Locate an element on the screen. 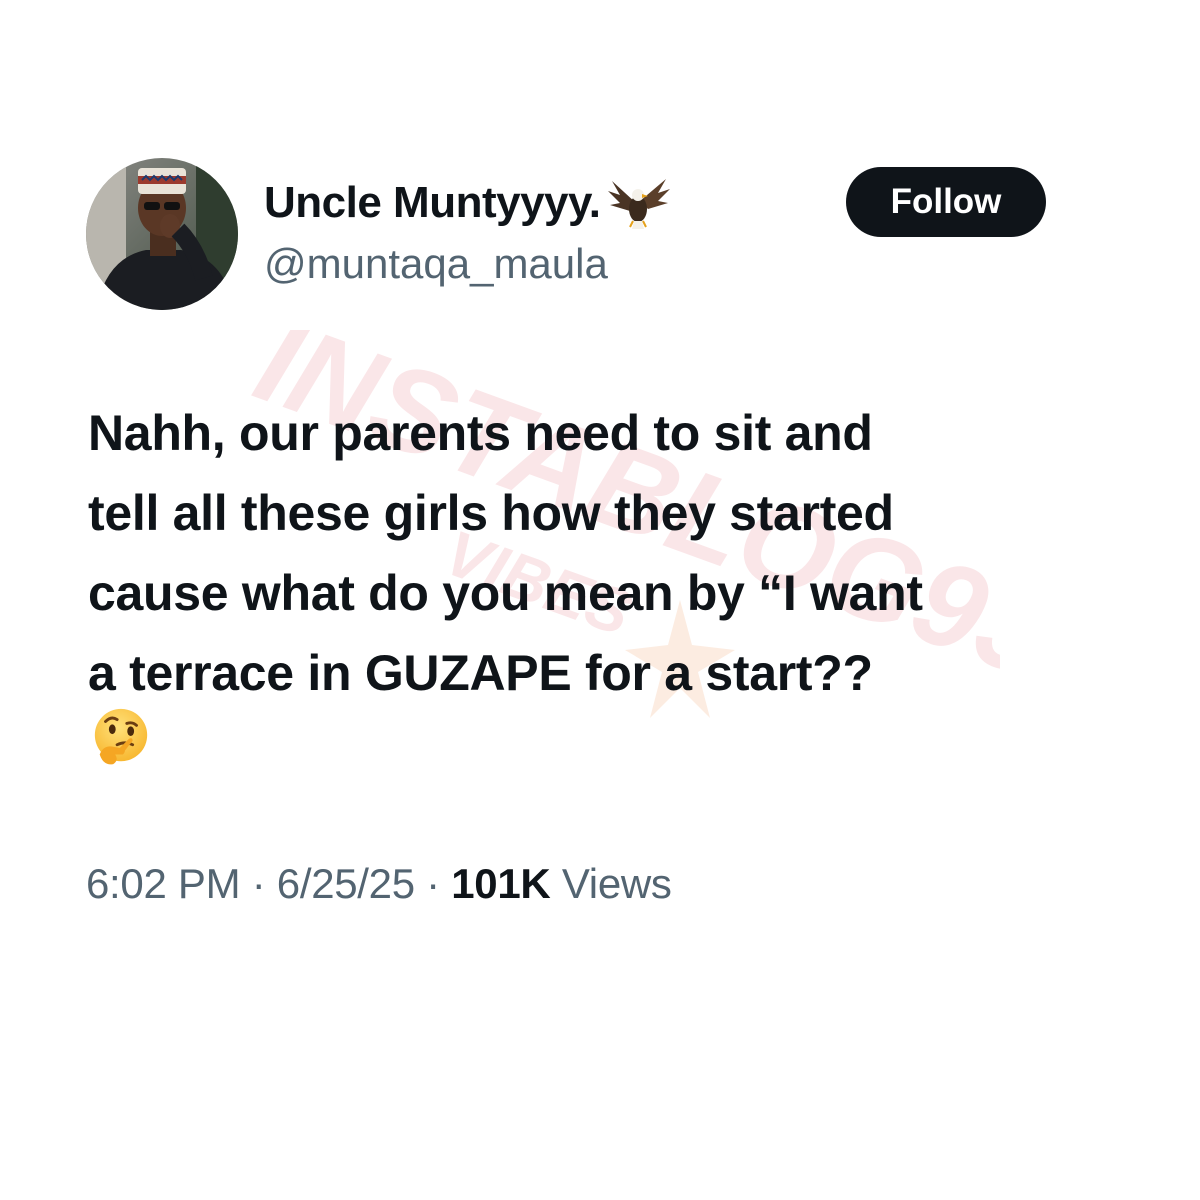 This screenshot has width=1200, height=1200. tweet-text-line: cause what do you mean by “I want is located at coordinates (505, 593).